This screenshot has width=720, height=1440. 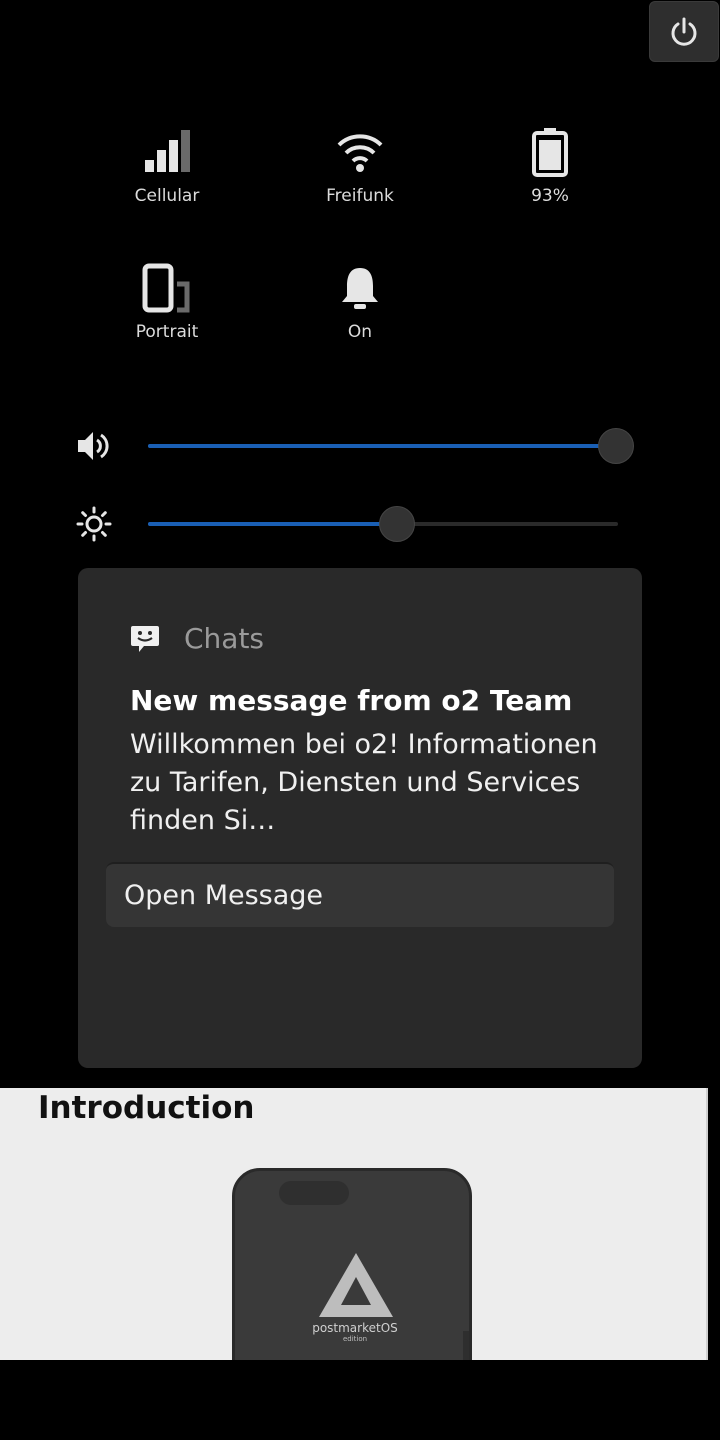 What do you see at coordinates (167, 151) in the screenshot?
I see `signal-icon` at bounding box center [167, 151].